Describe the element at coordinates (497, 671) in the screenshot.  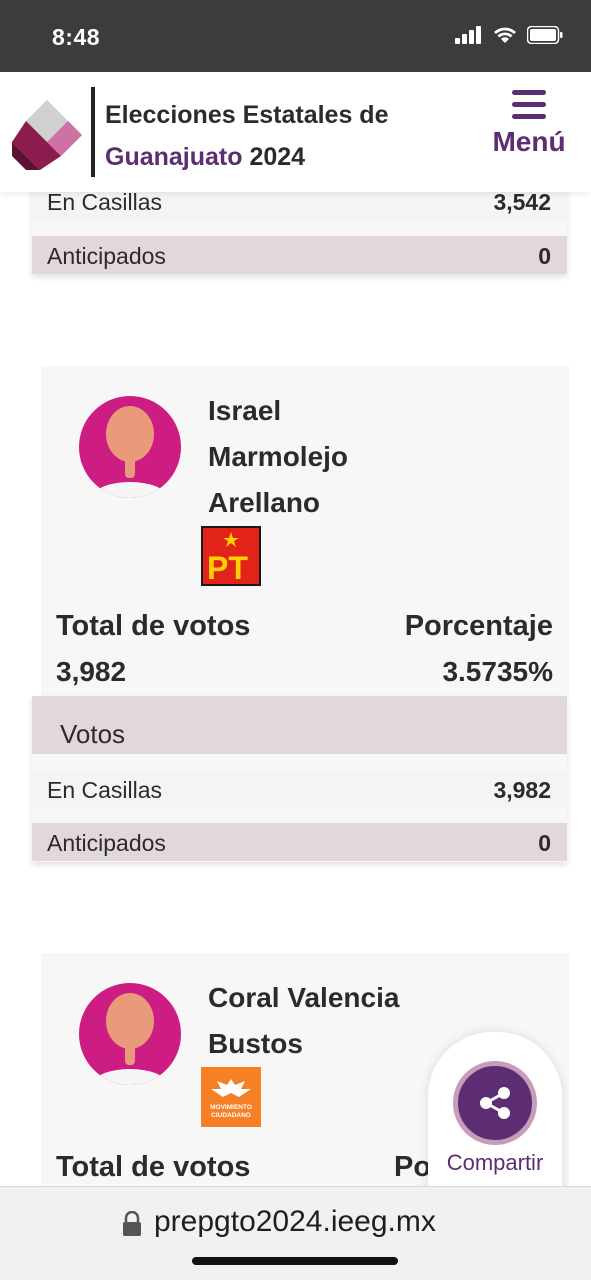
I see `percentage-value: 3.5735%` at that location.